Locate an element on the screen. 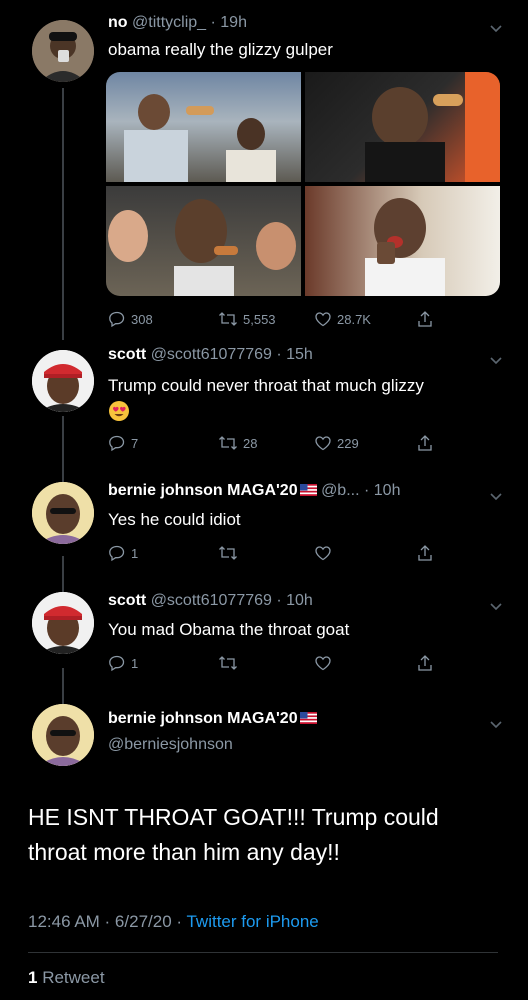 This screenshot has height=1000, width=528. tweet-header: bernie johnson MAGA'20 @b... · 10h is located at coordinates (254, 491).